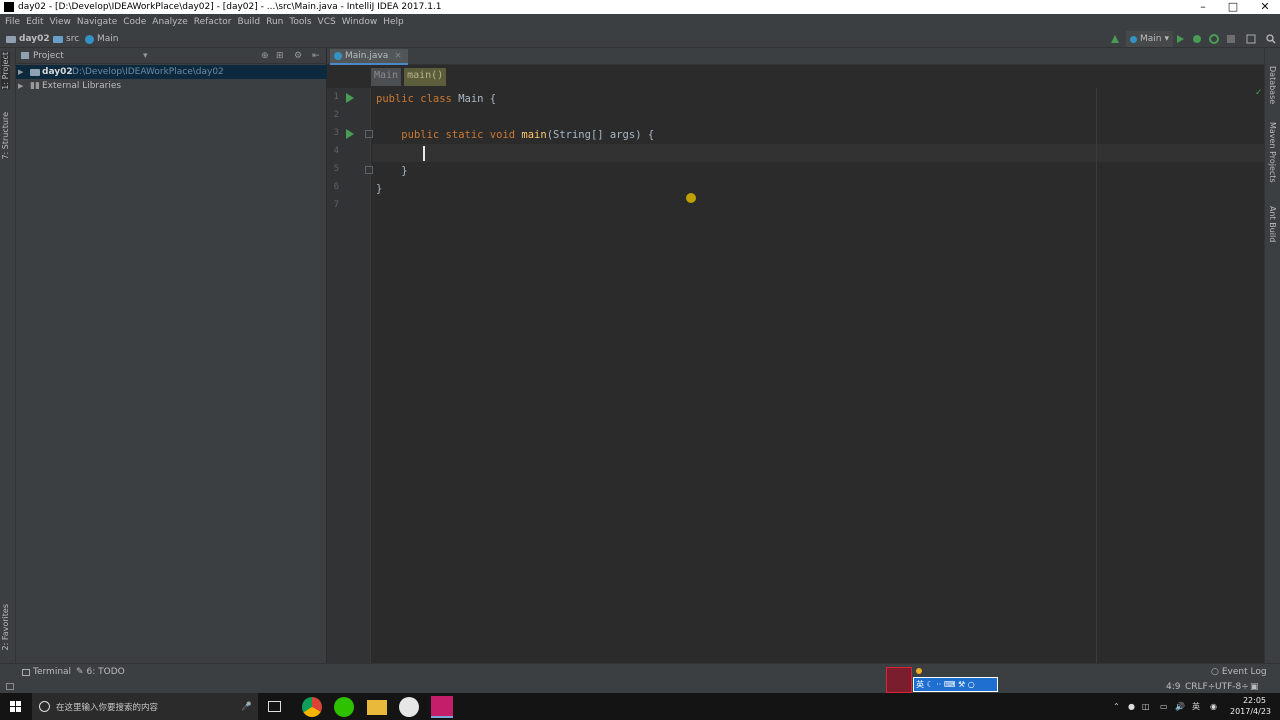  What do you see at coordinates (1196, 706) in the screenshot?
I see `tray-ime-lang: 英` at bounding box center [1196, 706].